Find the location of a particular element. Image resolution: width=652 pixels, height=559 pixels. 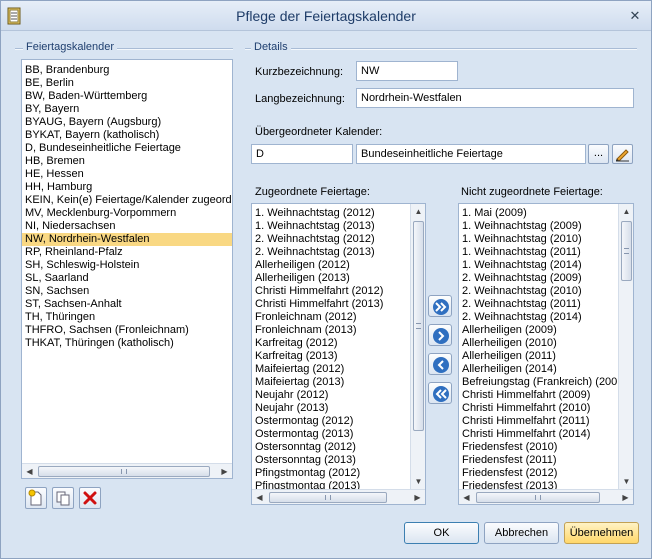

assigned-list-vscrollbar: ▲ ▼ is located at coordinates (417, 346).